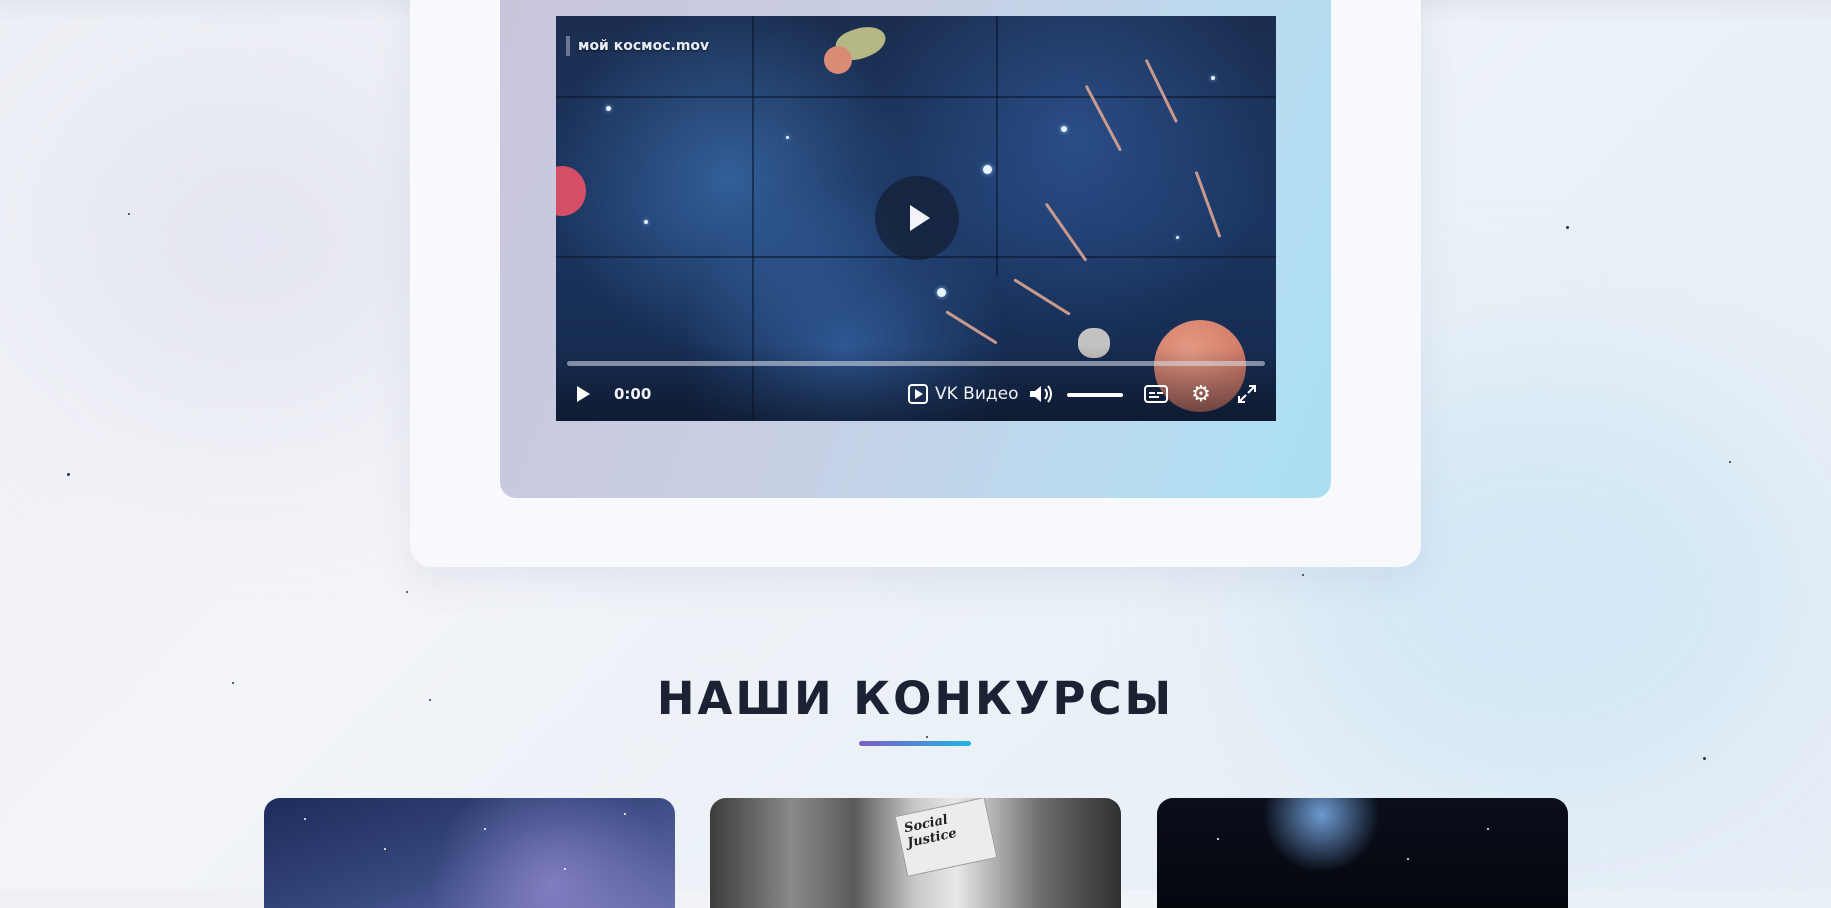 This screenshot has width=1831, height=908. I want to click on video-title-row: мой космос.mov, so click(637, 46).